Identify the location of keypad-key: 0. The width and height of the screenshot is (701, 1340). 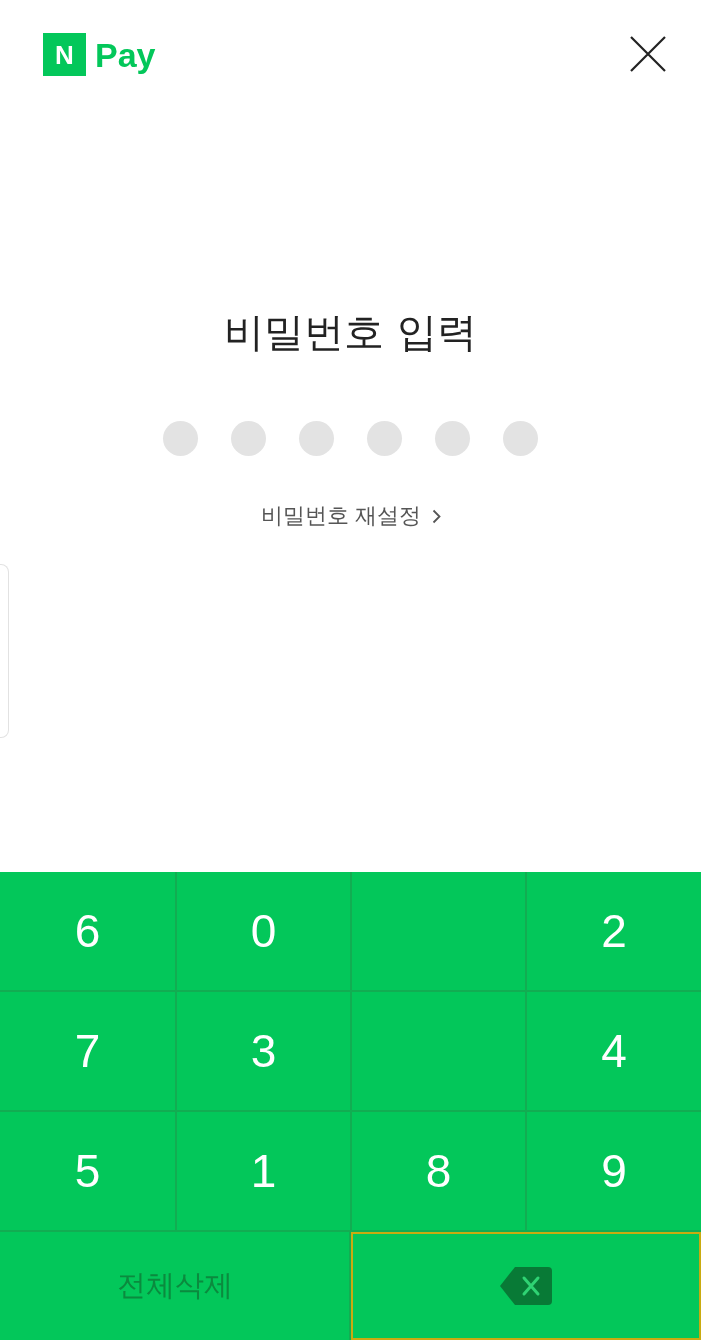
(263, 931).